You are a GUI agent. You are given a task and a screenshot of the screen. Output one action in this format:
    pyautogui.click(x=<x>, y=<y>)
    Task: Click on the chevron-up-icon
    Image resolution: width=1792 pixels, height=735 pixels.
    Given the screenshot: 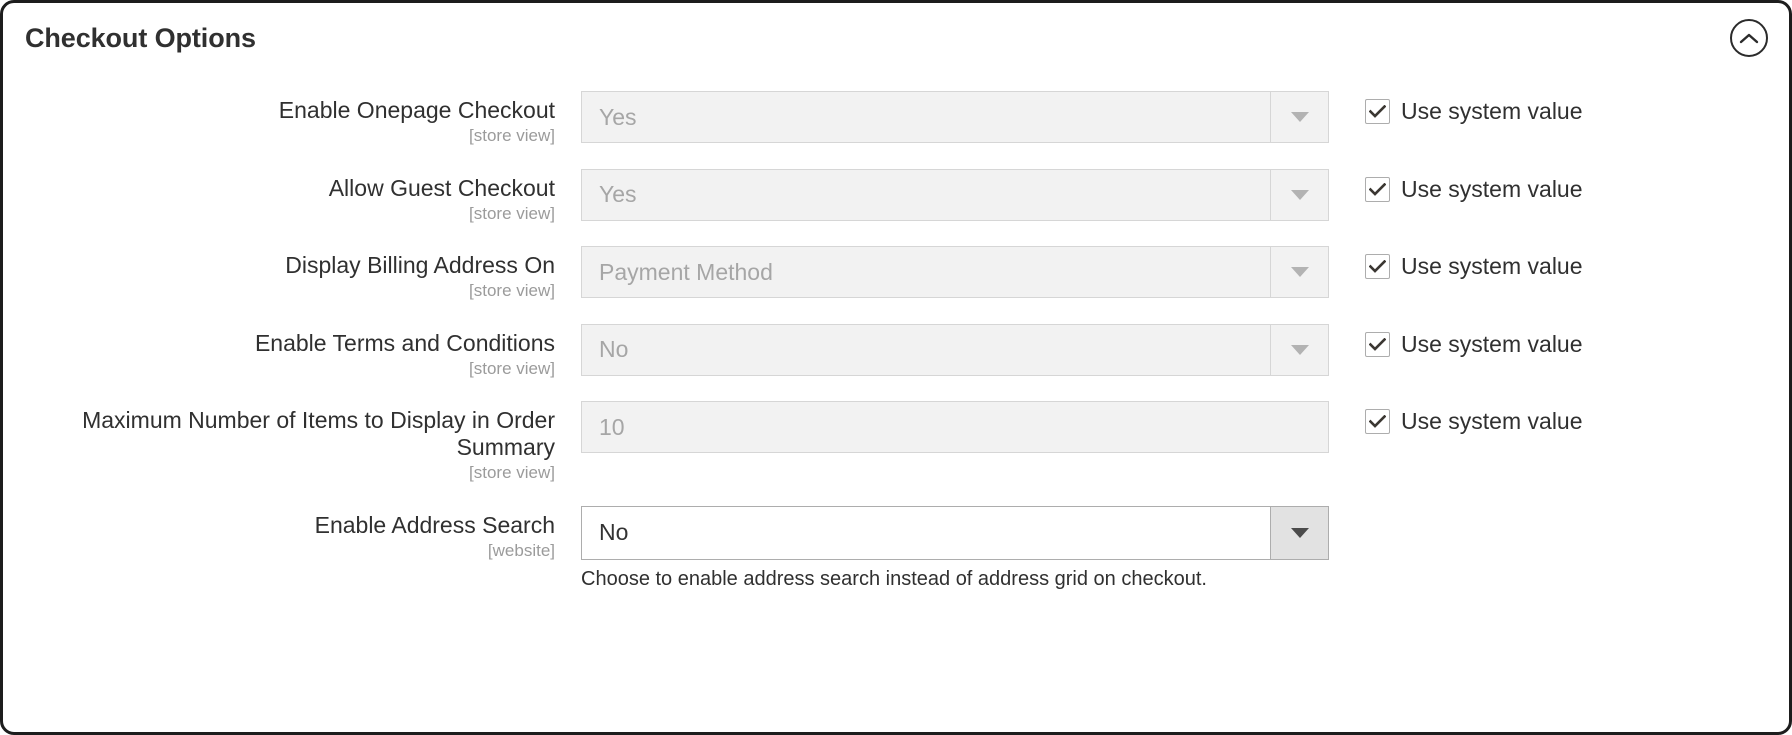 What is the action you would take?
    pyautogui.click(x=1749, y=38)
    